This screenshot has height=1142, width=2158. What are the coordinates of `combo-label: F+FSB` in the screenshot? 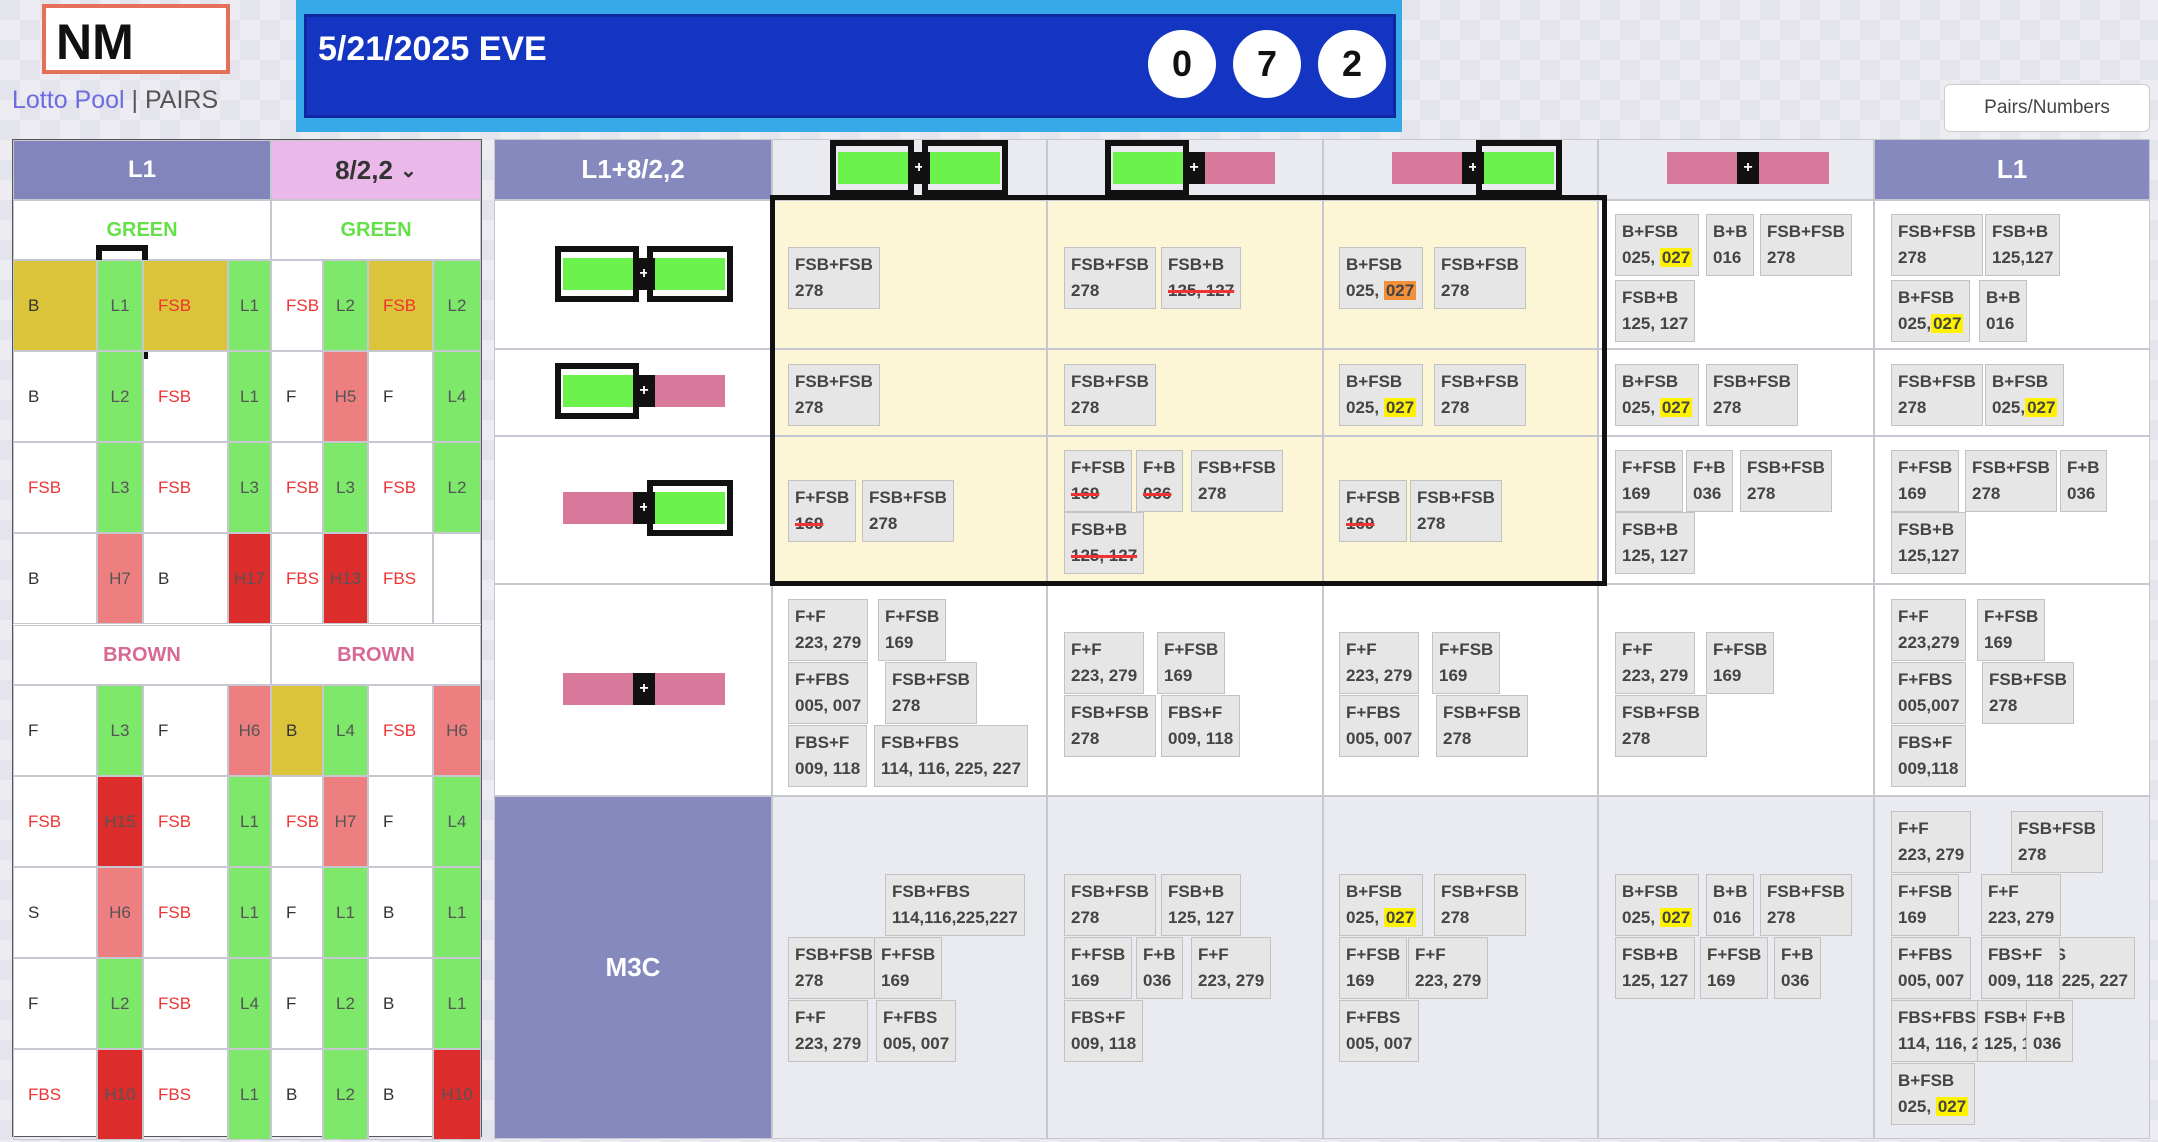 It's located at (1925, 467).